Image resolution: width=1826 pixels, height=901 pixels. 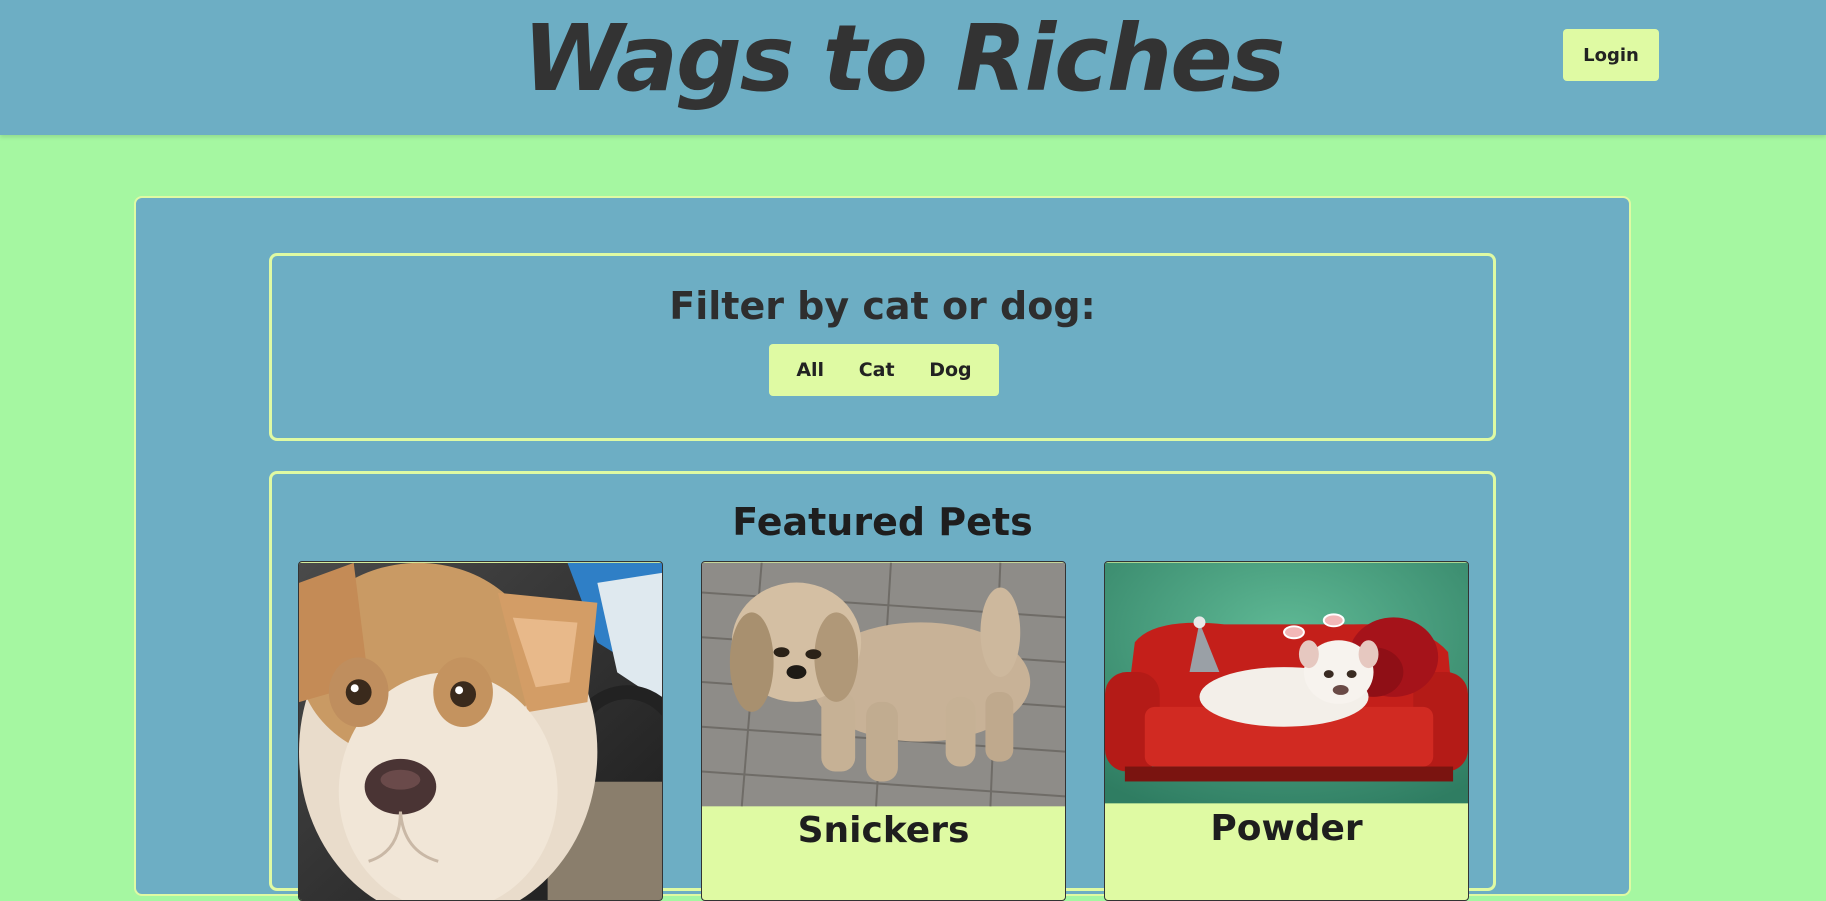 What do you see at coordinates (1611, 55) in the screenshot?
I see `login-button: Login` at bounding box center [1611, 55].